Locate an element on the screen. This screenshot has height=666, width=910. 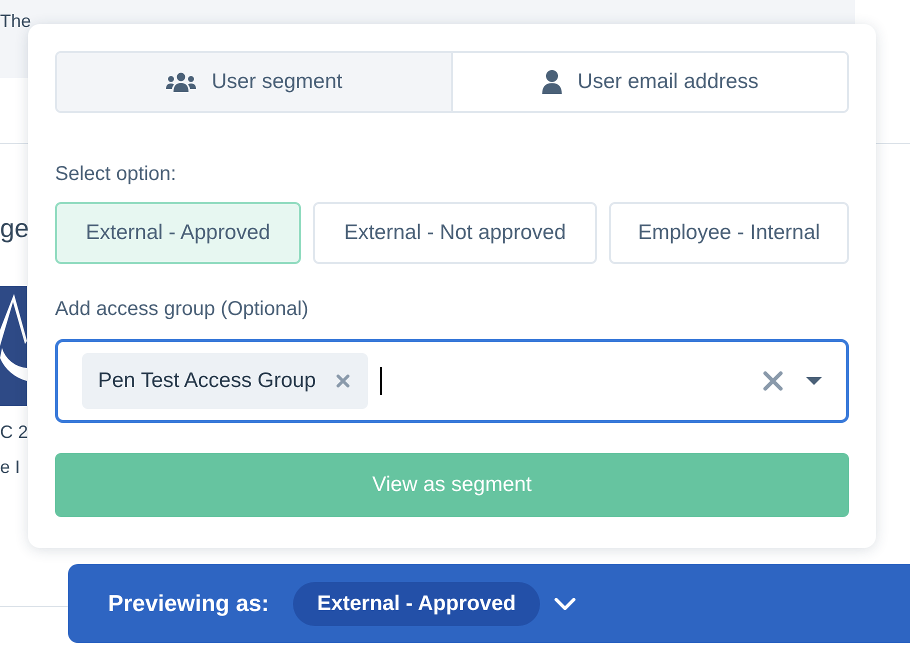
option-button: External - Approved is located at coordinates (178, 233).